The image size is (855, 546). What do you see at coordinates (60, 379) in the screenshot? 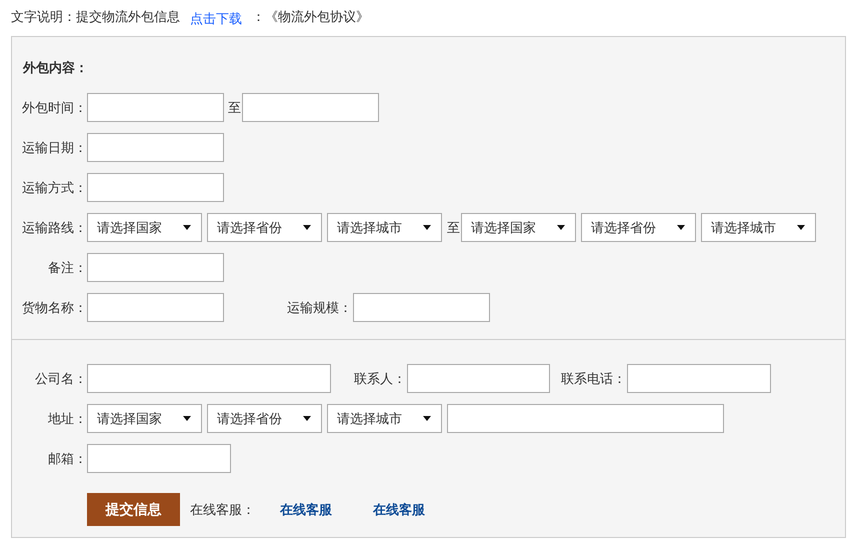
I see `field-label: 公司名：` at bounding box center [60, 379].